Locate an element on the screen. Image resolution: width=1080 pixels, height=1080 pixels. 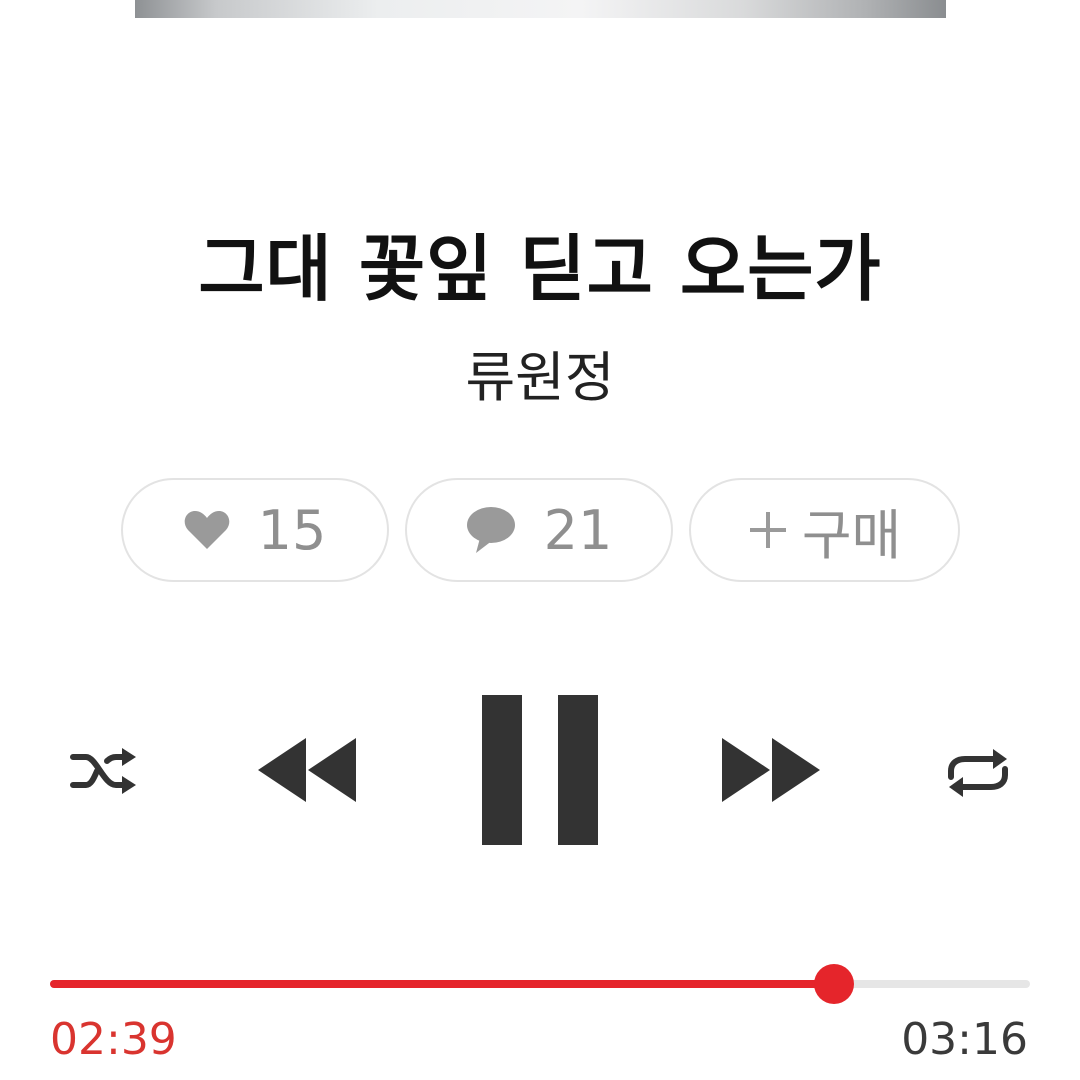
total-time: 03:16 is located at coordinates (964, 1039).